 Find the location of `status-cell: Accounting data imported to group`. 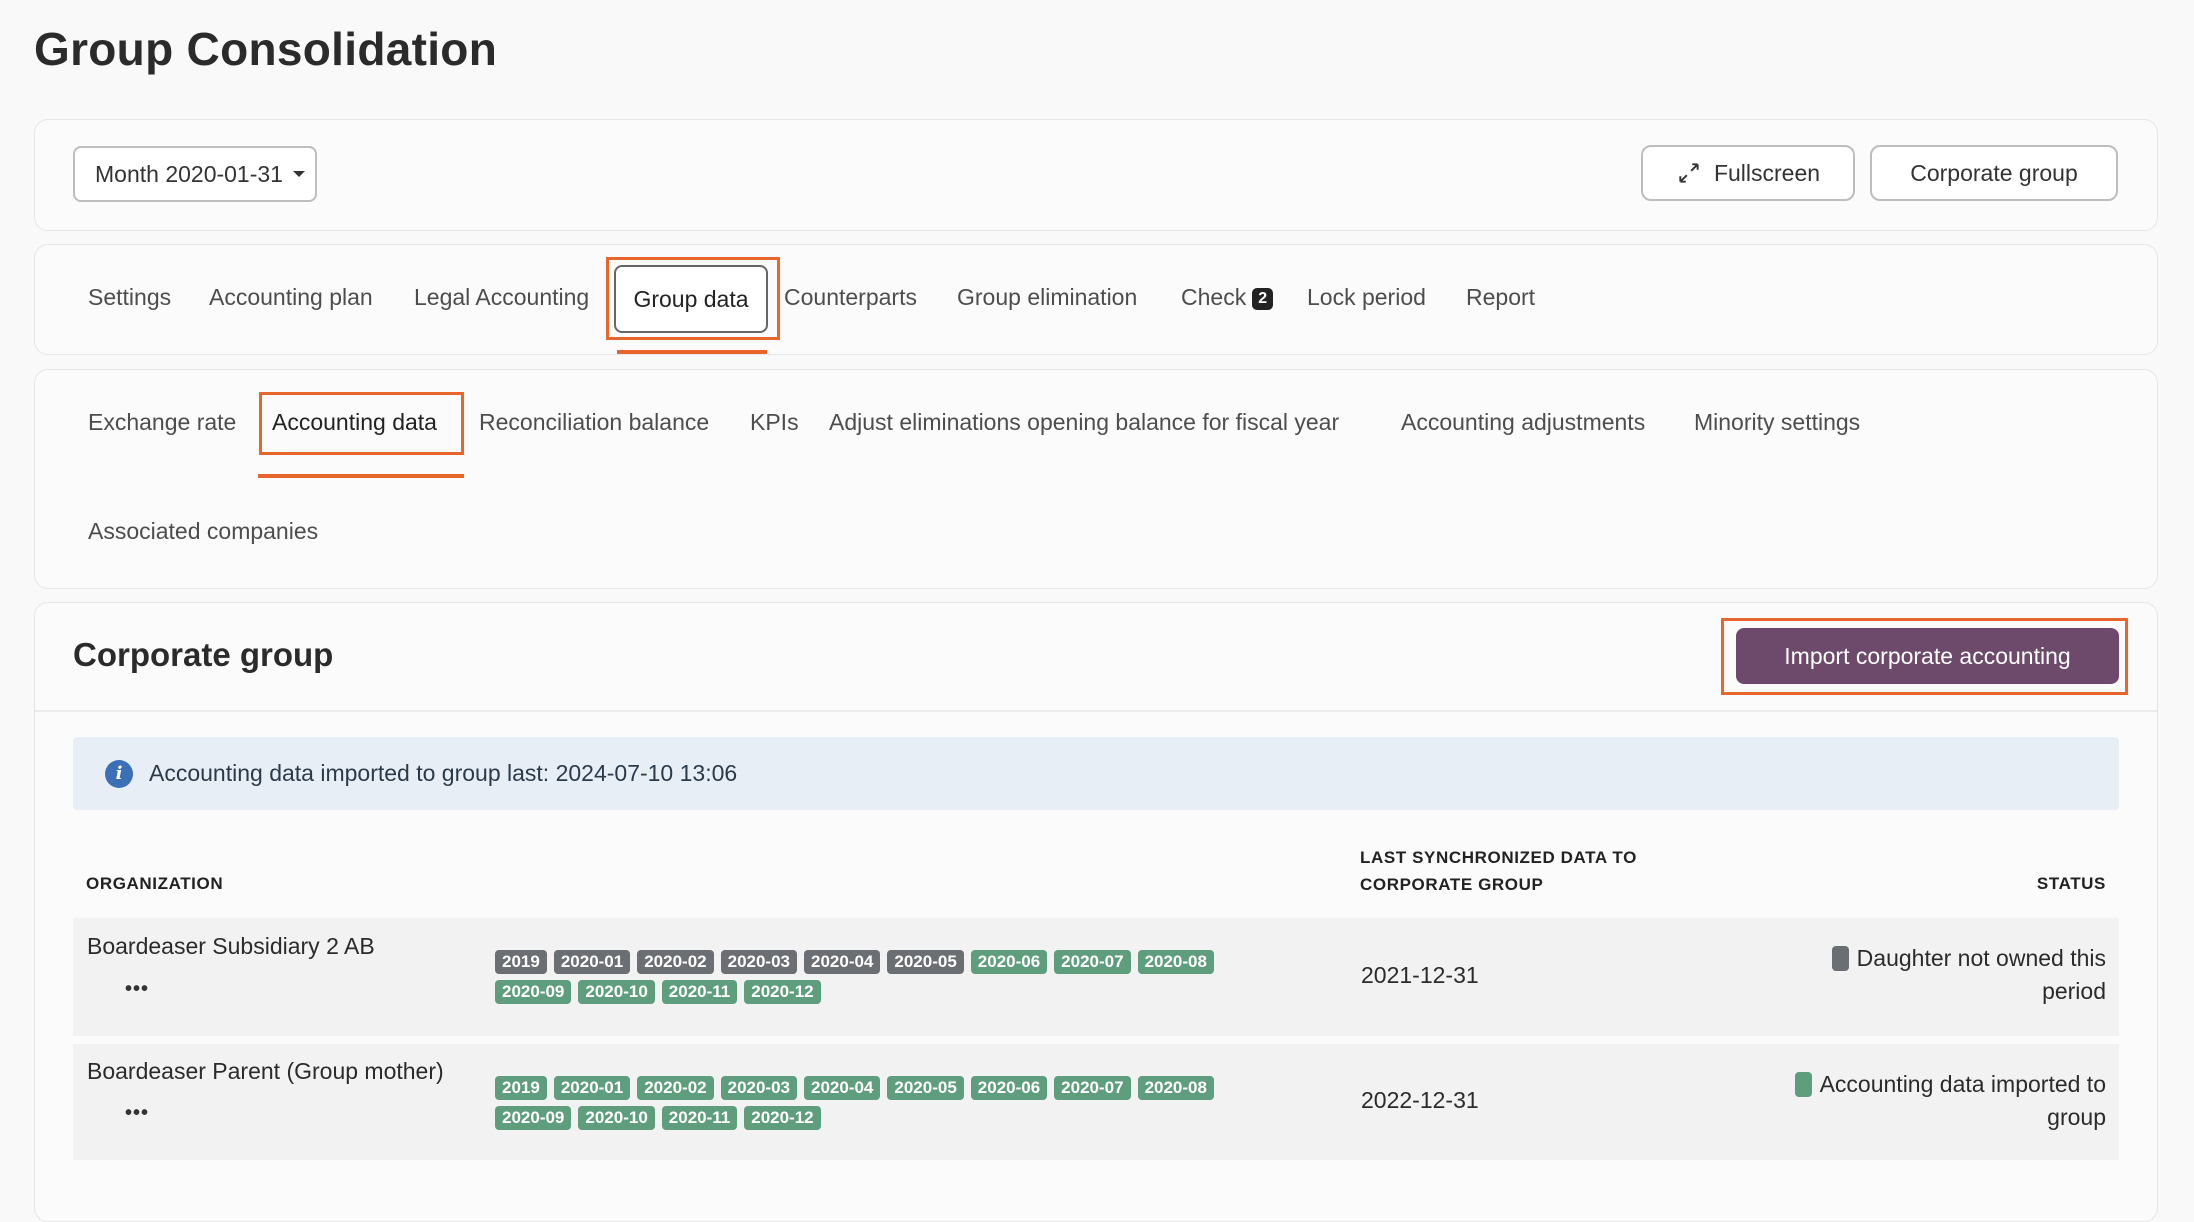

status-cell: Accounting data imported to group is located at coordinates (1950, 1101).